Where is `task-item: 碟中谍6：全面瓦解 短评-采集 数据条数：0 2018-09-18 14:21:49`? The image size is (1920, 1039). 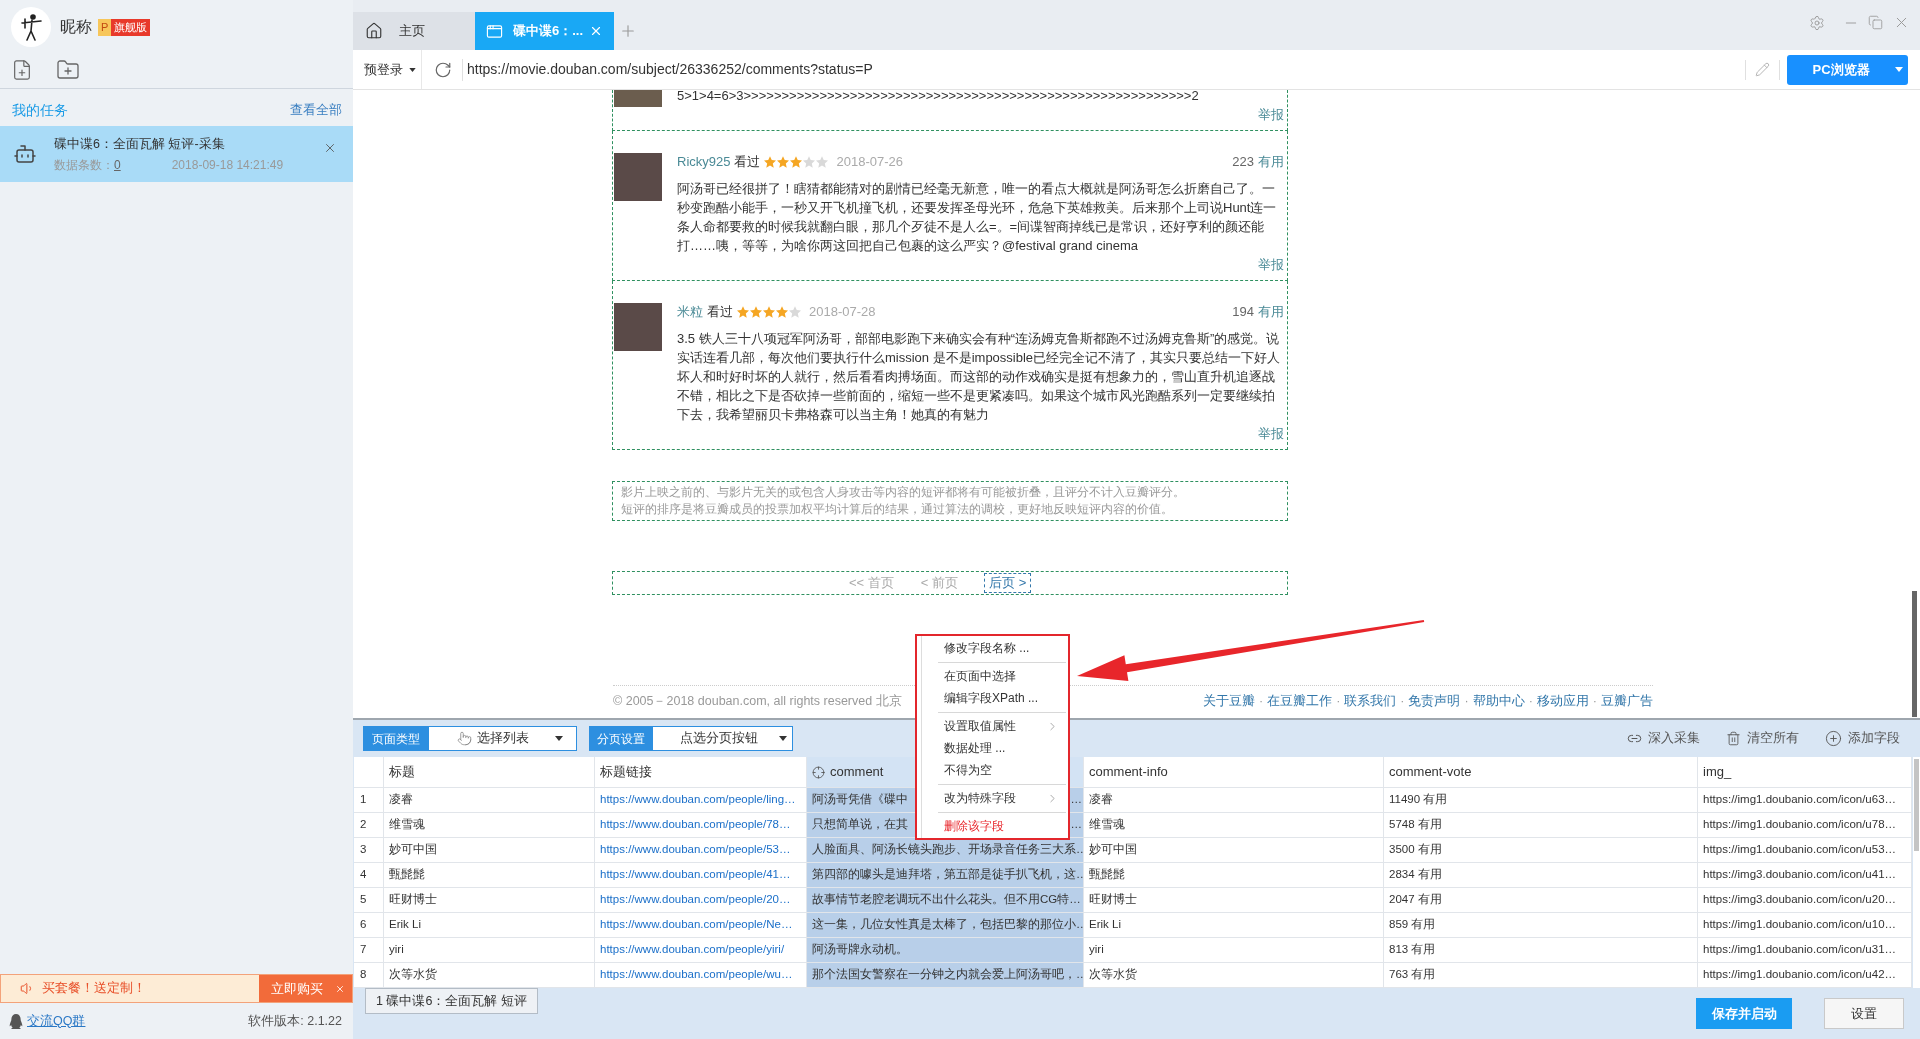 task-item: 碟中谍6：全面瓦解 短评-采集 数据条数：0 2018-09-18 14:21:49 is located at coordinates (176, 154).